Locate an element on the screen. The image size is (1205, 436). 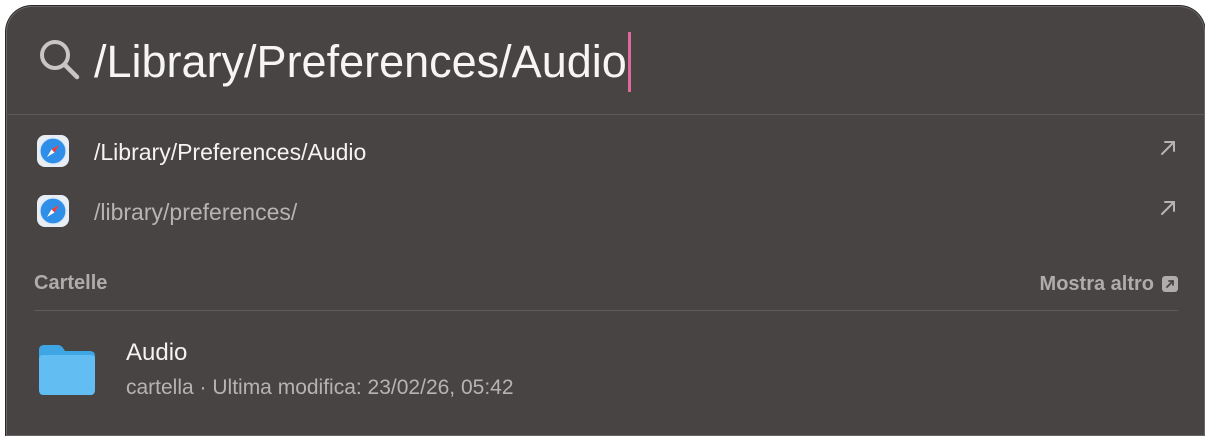
show-more-button: Mostra altro is located at coordinates (1109, 284).